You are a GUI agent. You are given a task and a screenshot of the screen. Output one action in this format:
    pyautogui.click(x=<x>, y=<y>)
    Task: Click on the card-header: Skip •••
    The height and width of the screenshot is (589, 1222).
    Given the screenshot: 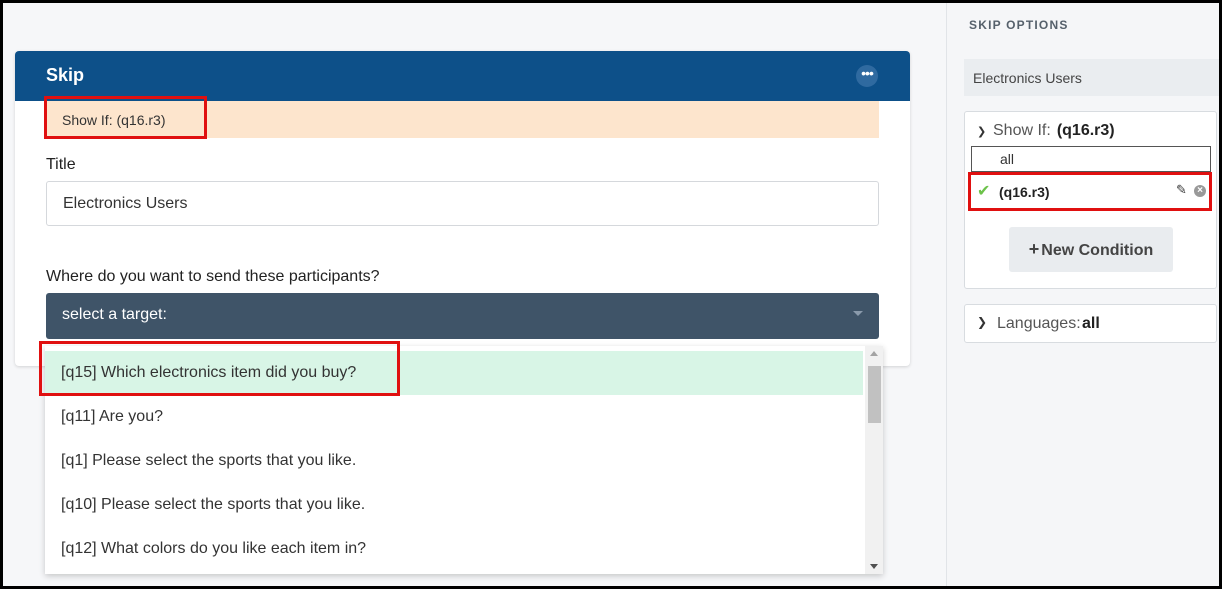 What is the action you would take?
    pyautogui.click(x=462, y=76)
    